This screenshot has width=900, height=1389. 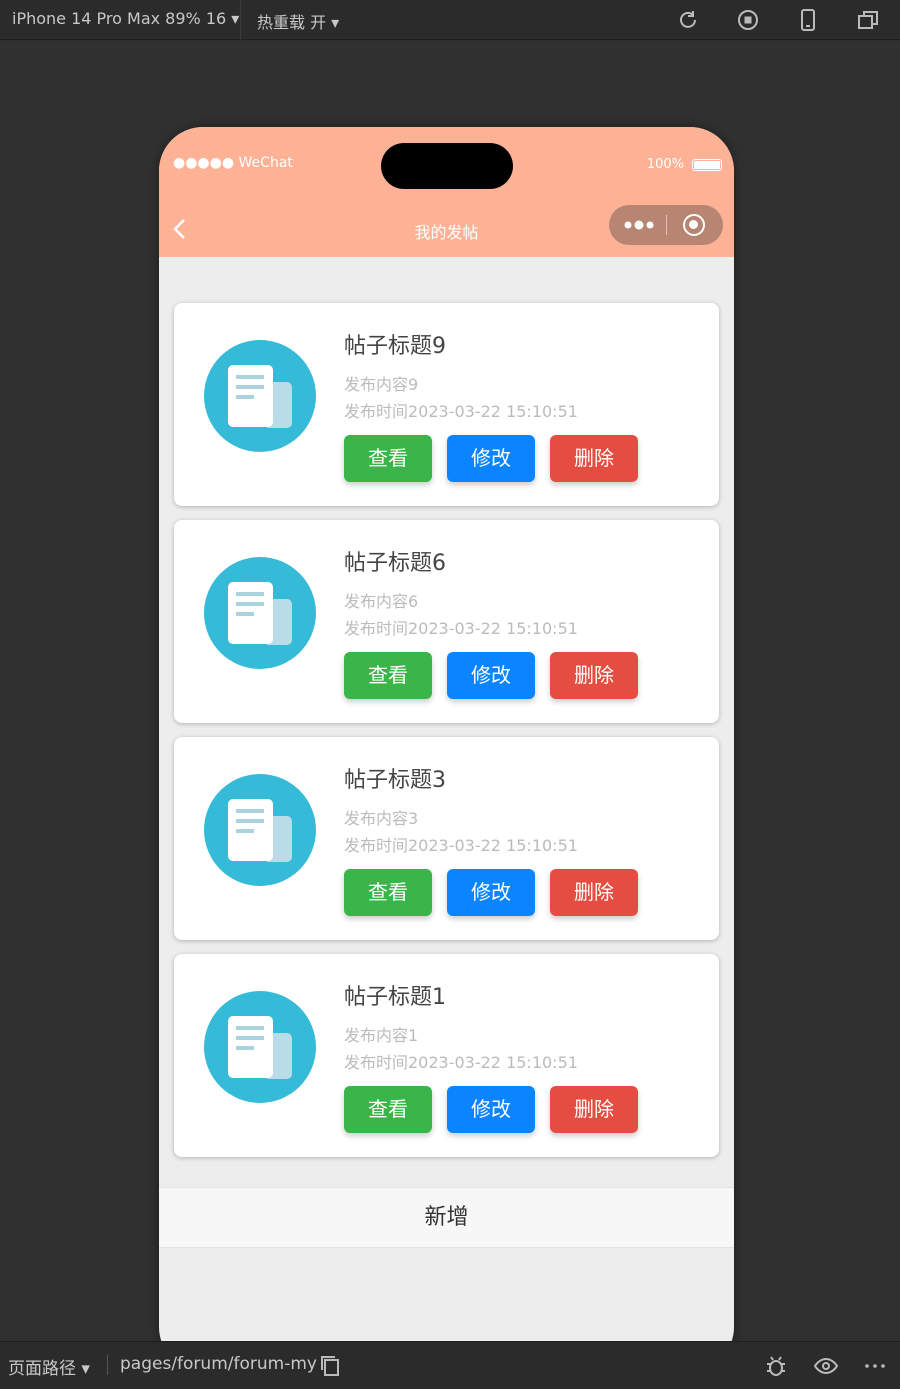 I want to click on post-content: 发布内容1, so click(x=381, y=1035).